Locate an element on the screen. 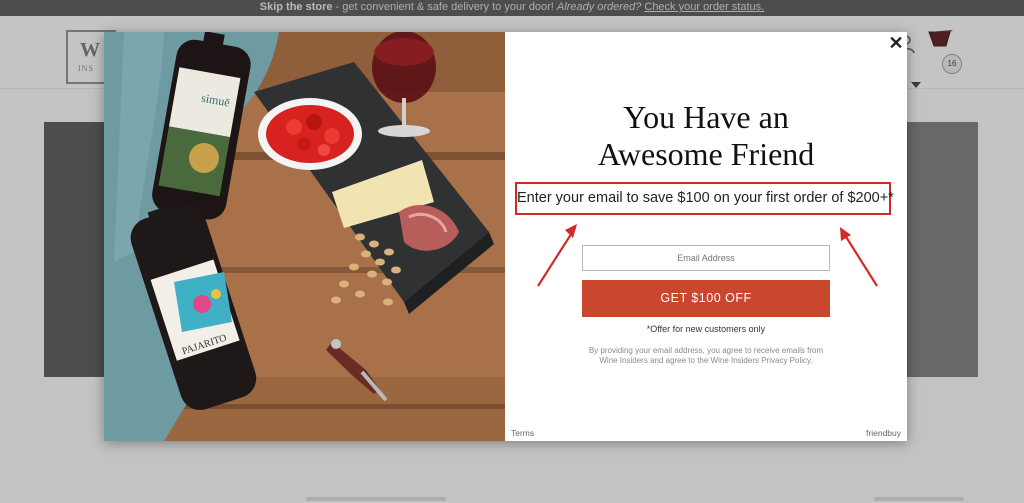 The width and height of the screenshot is (1024, 503). annotation-arrows is located at coordinates (707, 255).